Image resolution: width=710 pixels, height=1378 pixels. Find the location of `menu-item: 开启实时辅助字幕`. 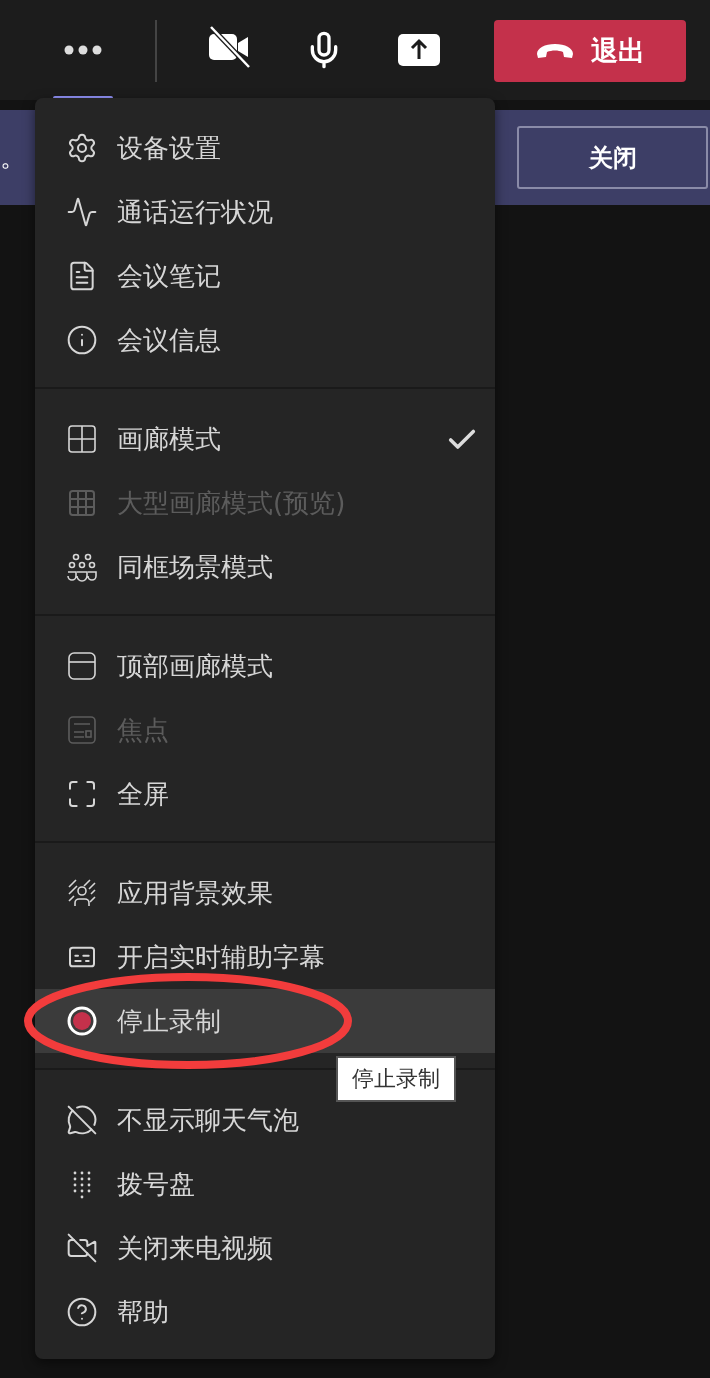

menu-item: 开启实时辅助字幕 is located at coordinates (265, 957).